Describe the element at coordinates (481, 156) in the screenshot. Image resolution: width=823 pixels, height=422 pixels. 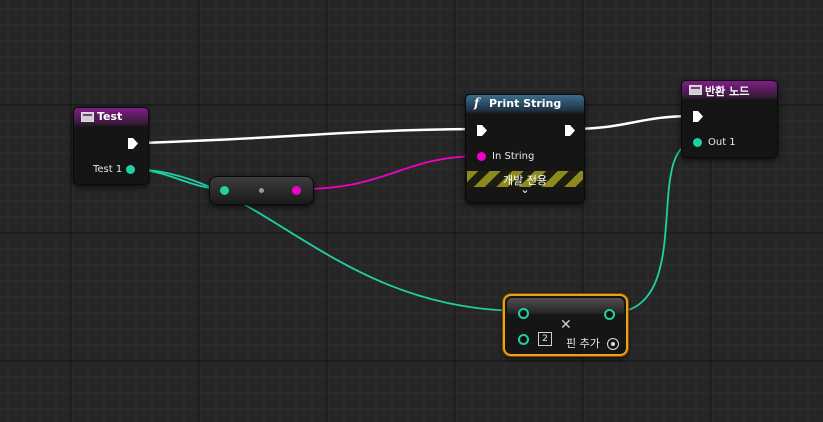
I see `in-string-pin` at that location.